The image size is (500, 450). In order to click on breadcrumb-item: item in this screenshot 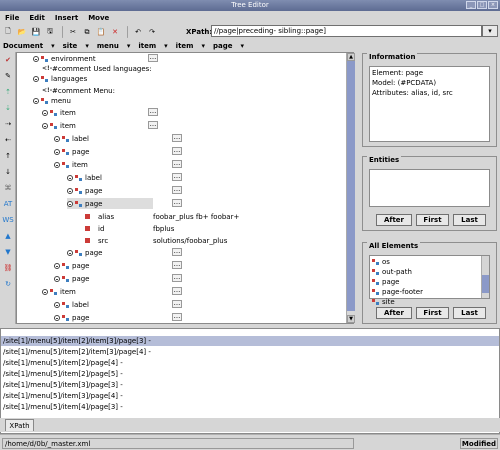, I will do `click(147, 46)`.